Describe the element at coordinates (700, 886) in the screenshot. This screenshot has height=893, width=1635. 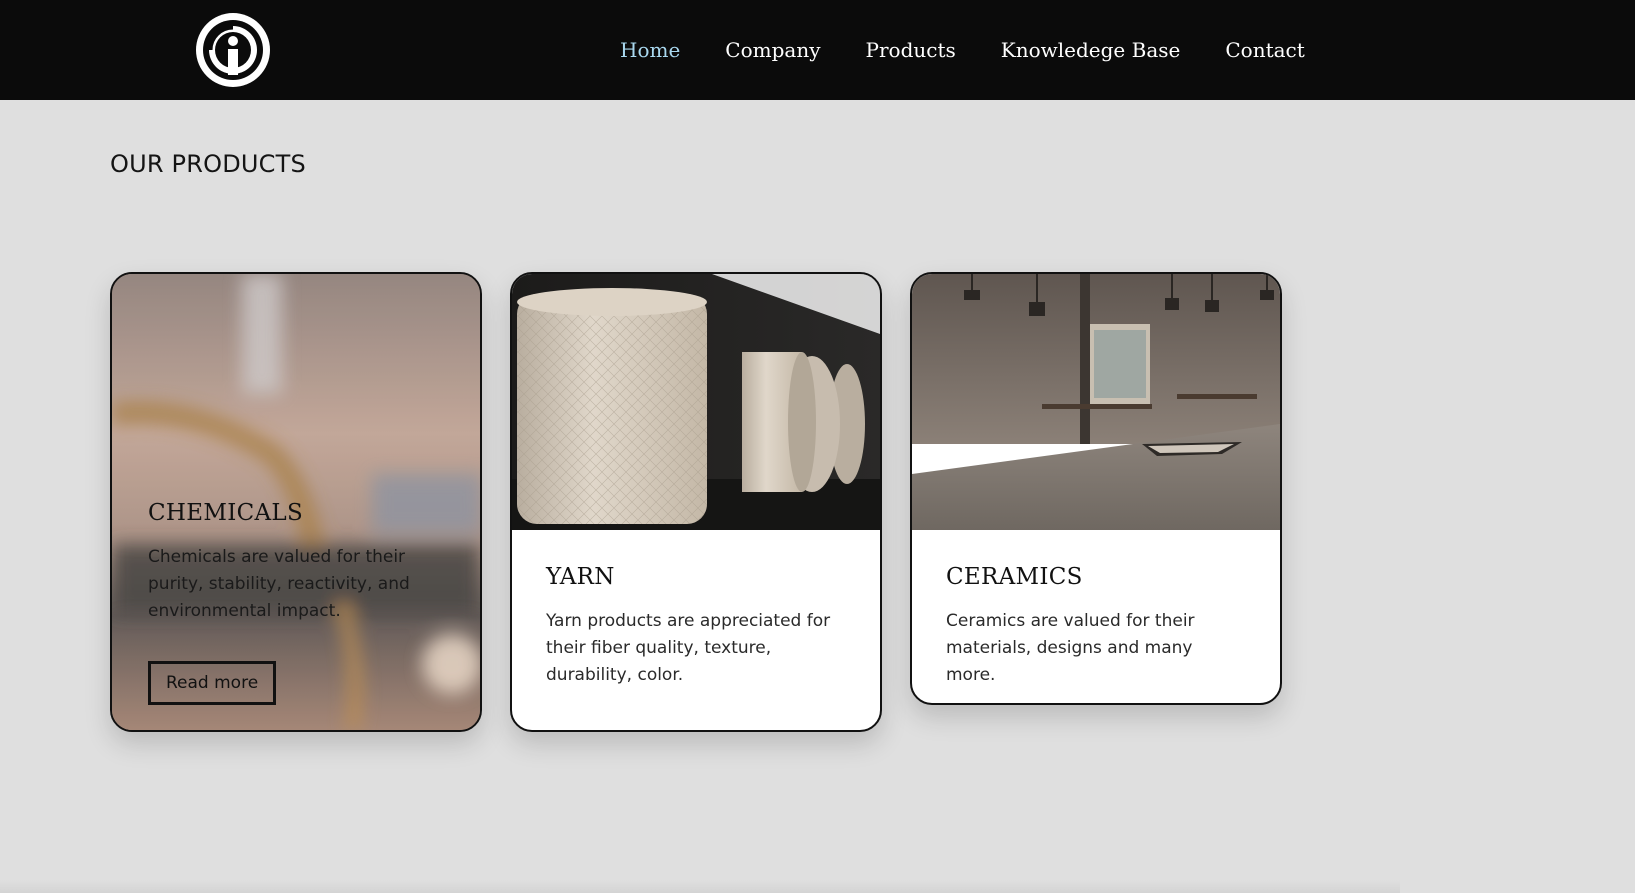
I see `page-bottom-shadow` at that location.